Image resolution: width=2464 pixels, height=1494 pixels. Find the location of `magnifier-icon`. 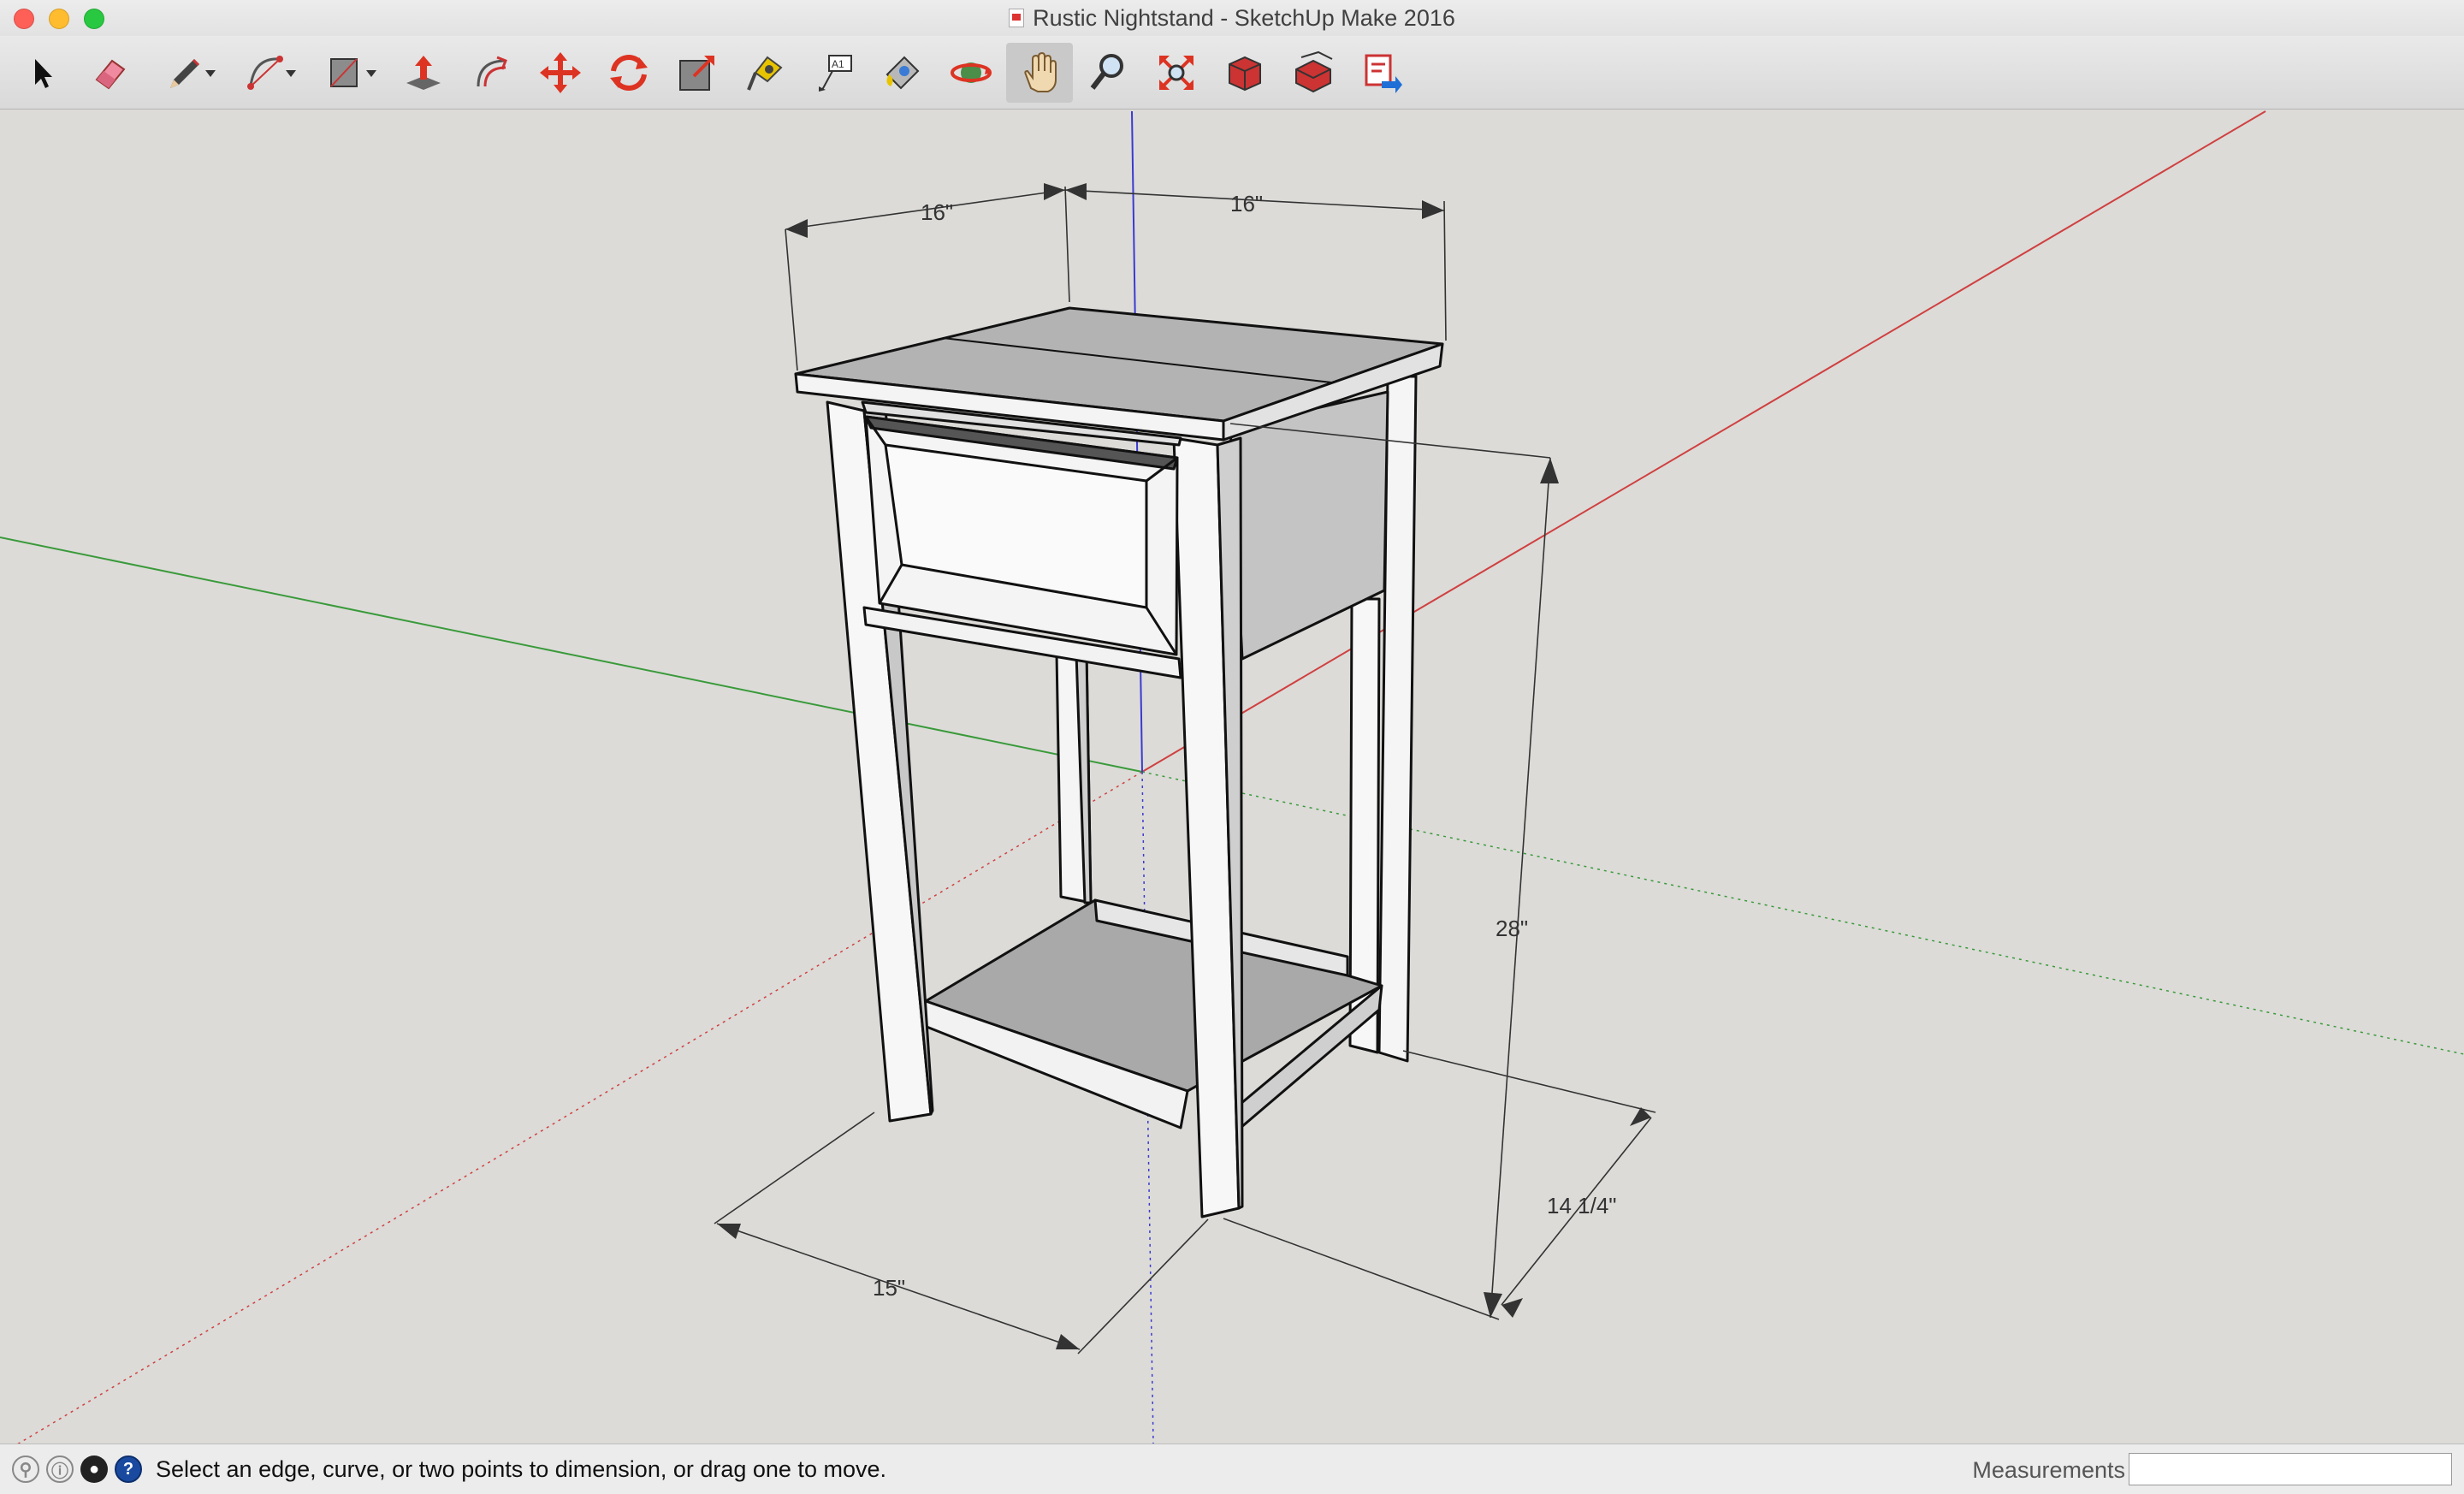

magnifier-icon is located at coordinates (1106, 72).